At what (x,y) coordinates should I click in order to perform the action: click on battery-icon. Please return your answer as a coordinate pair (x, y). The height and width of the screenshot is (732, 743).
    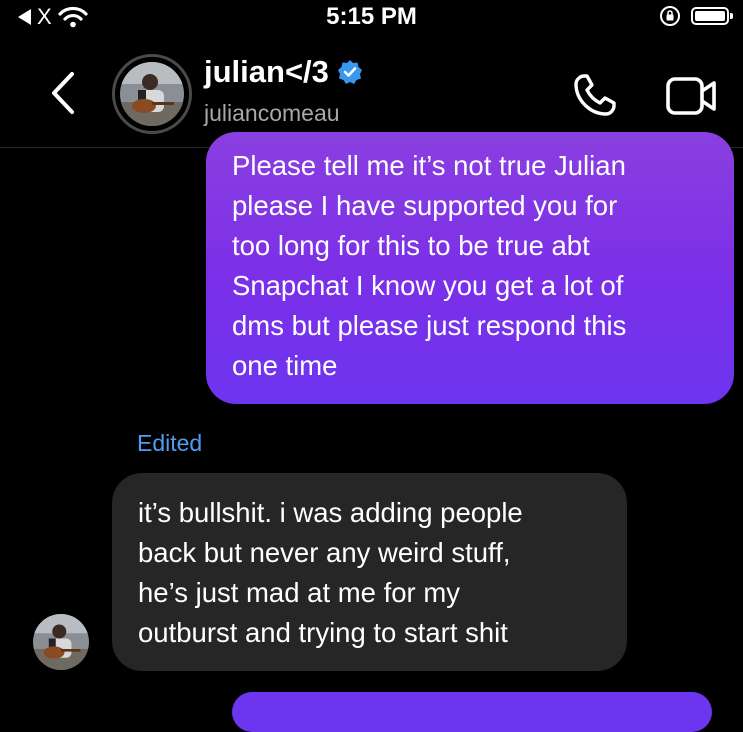
    Looking at the image, I should click on (712, 16).